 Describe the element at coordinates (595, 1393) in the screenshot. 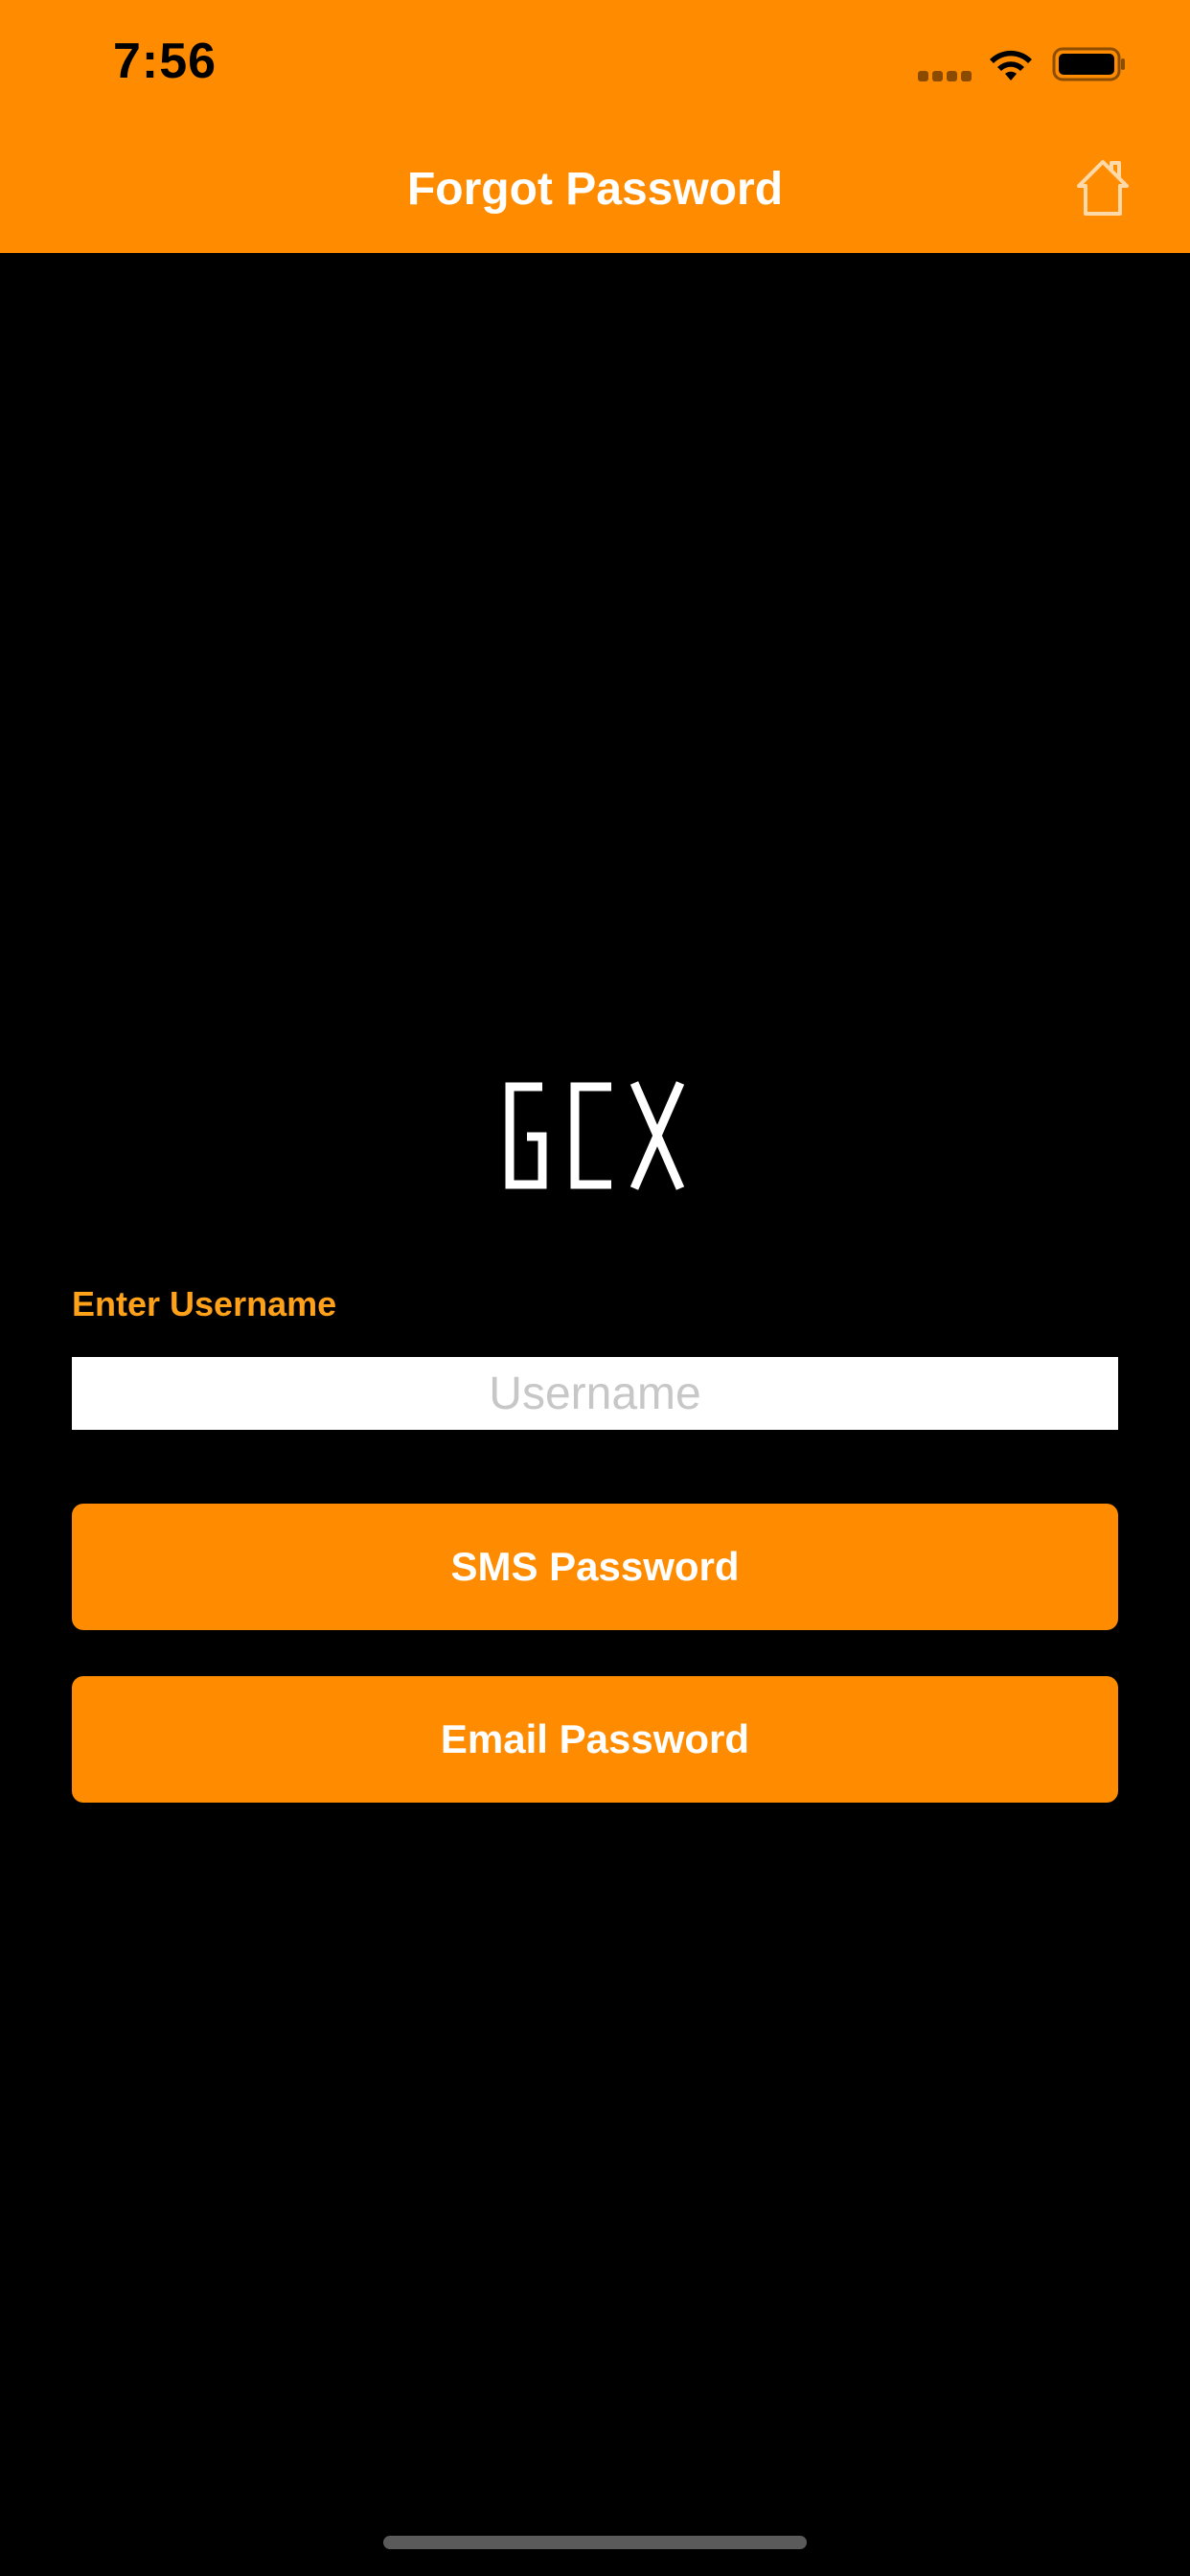

I see `username-input` at that location.